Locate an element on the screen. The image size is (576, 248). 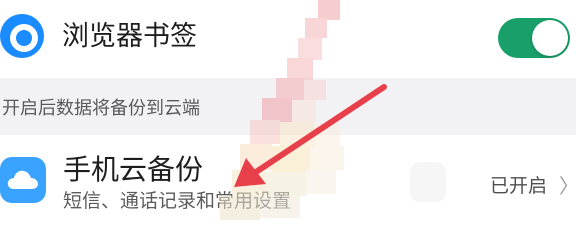
chevron-right-icon: 〉 is located at coordinates (567, 186).